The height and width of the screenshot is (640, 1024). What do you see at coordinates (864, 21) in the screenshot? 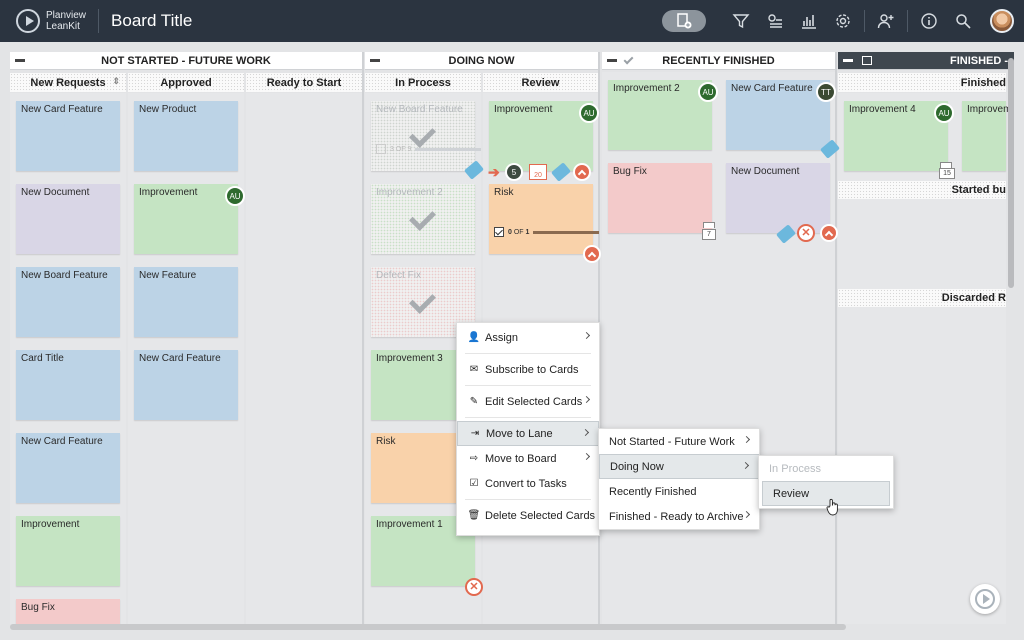
I see `toolbar-divider` at bounding box center [864, 21].